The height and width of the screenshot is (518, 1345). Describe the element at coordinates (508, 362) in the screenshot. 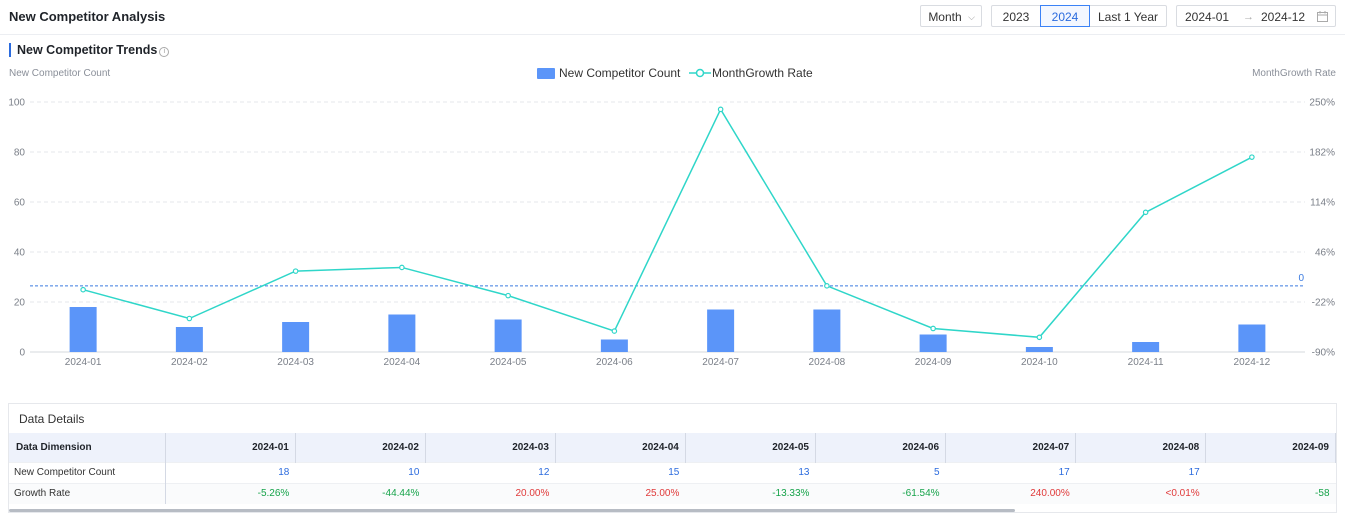

I see `x-axis-tick-label: 2024-05` at that location.